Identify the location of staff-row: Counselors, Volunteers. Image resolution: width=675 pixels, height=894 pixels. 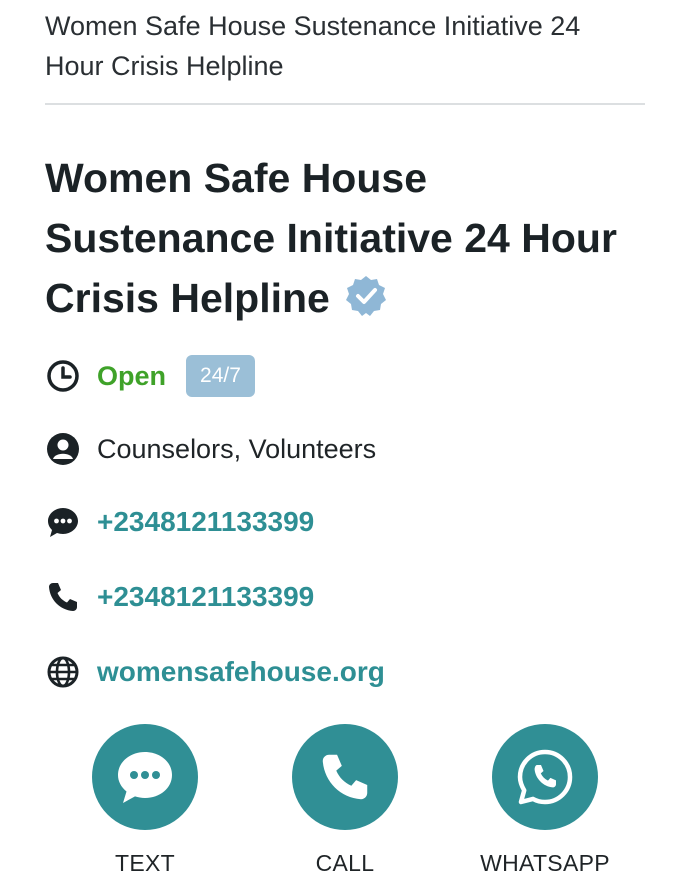
(210, 449).